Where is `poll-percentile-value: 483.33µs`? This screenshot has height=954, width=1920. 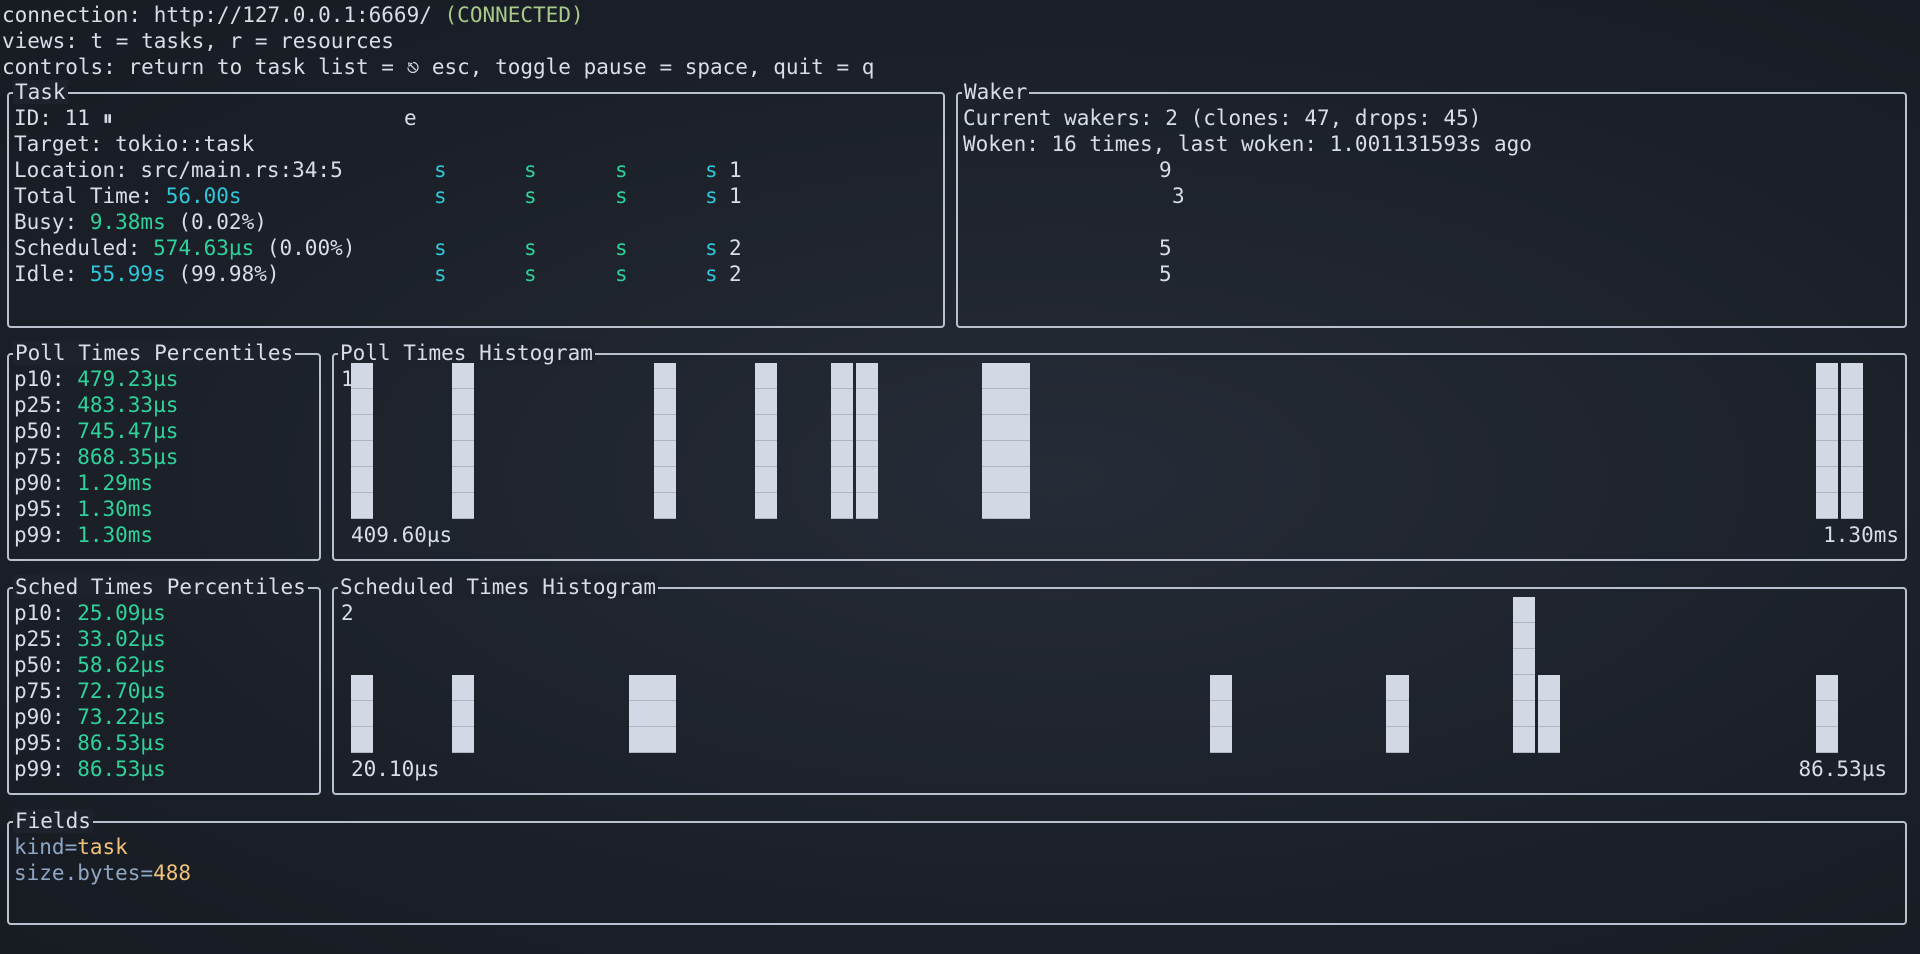
poll-percentile-value: 483.33µs is located at coordinates (128, 405).